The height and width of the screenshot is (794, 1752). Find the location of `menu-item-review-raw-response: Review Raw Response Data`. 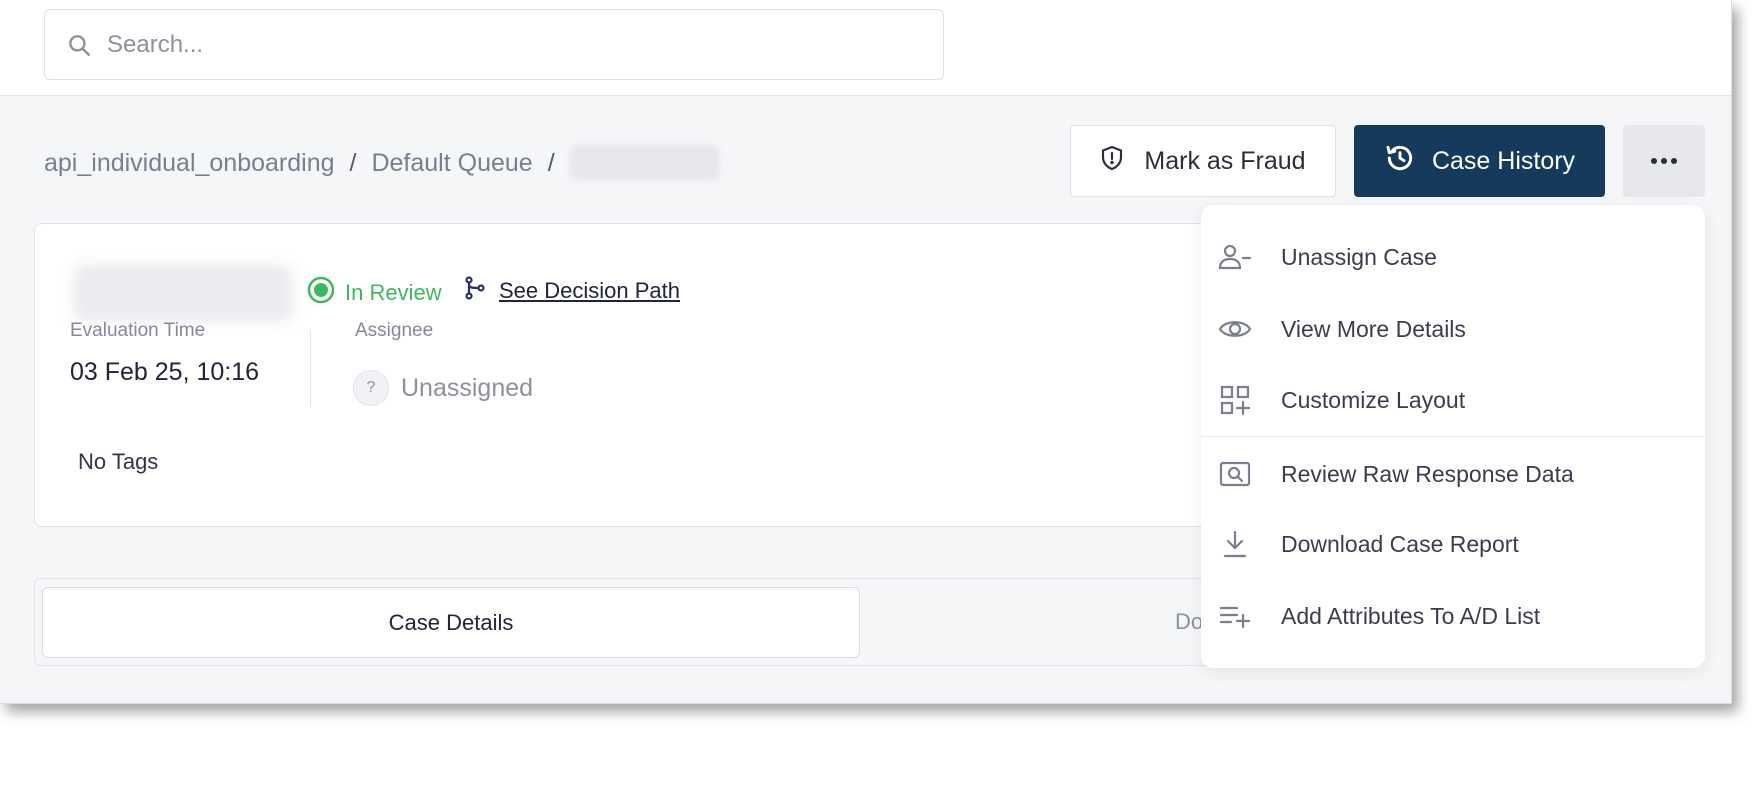

menu-item-review-raw-response: Review Raw Response Data is located at coordinates (1453, 474).